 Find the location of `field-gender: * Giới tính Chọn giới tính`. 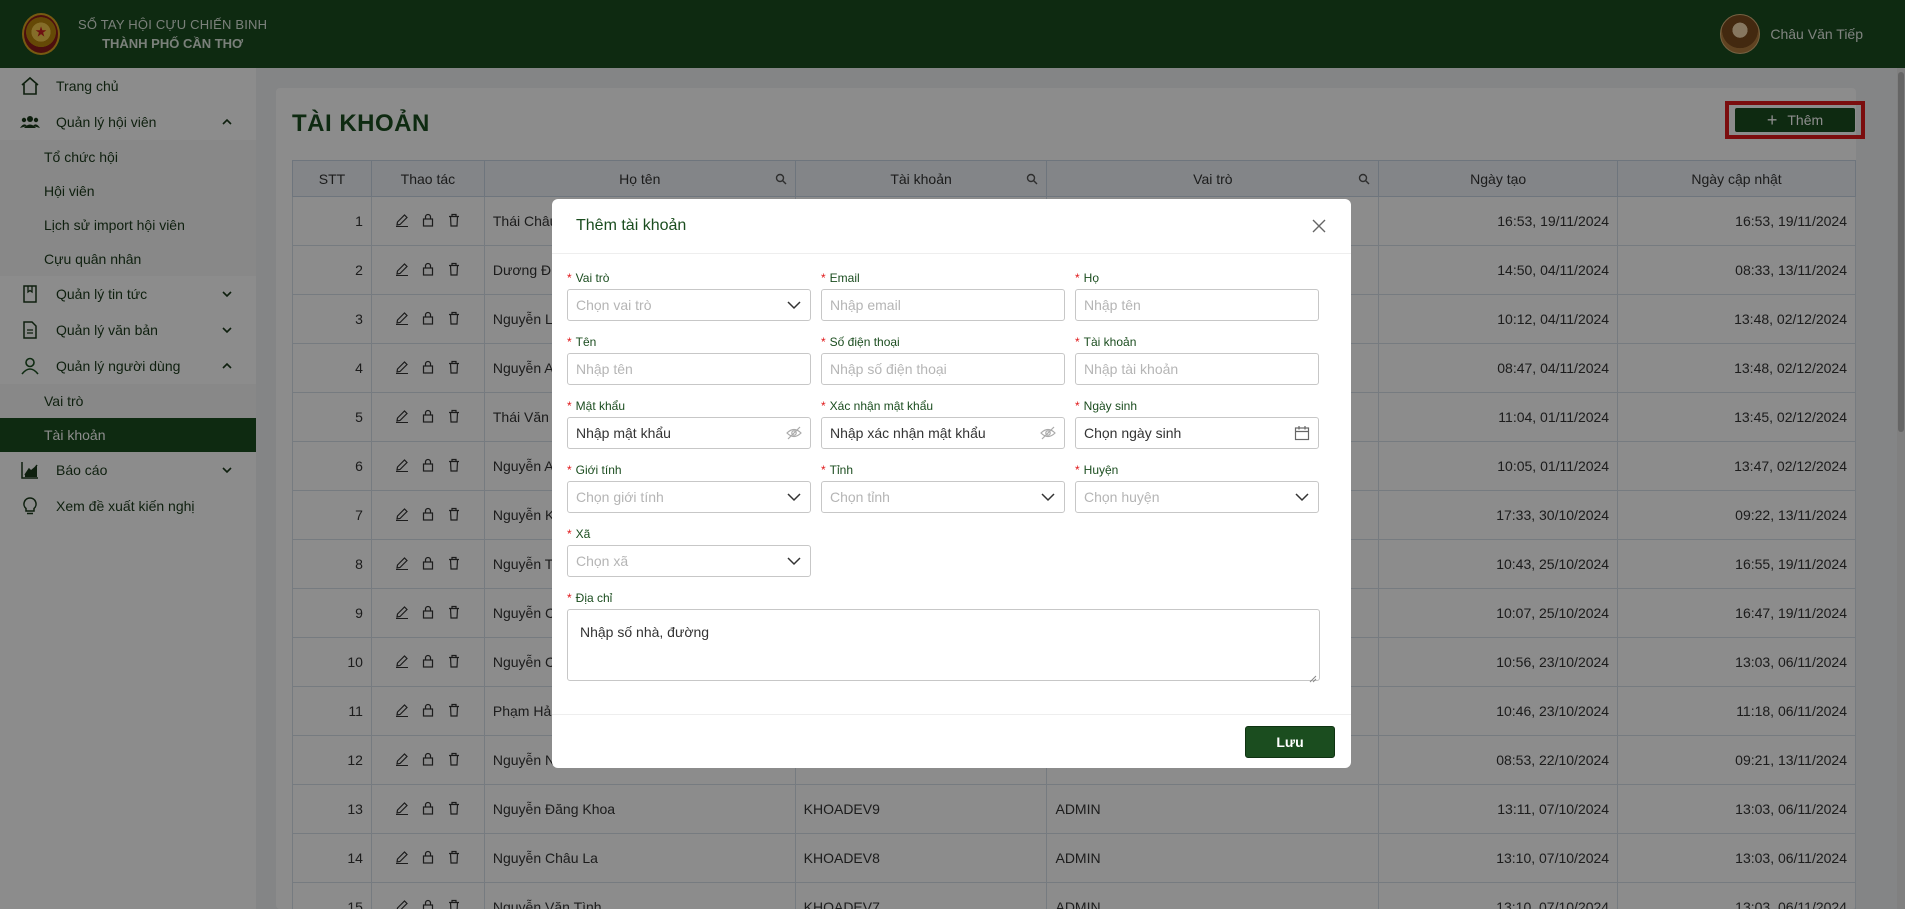

field-gender: * Giới tính Chọn giới tính is located at coordinates (689, 488).